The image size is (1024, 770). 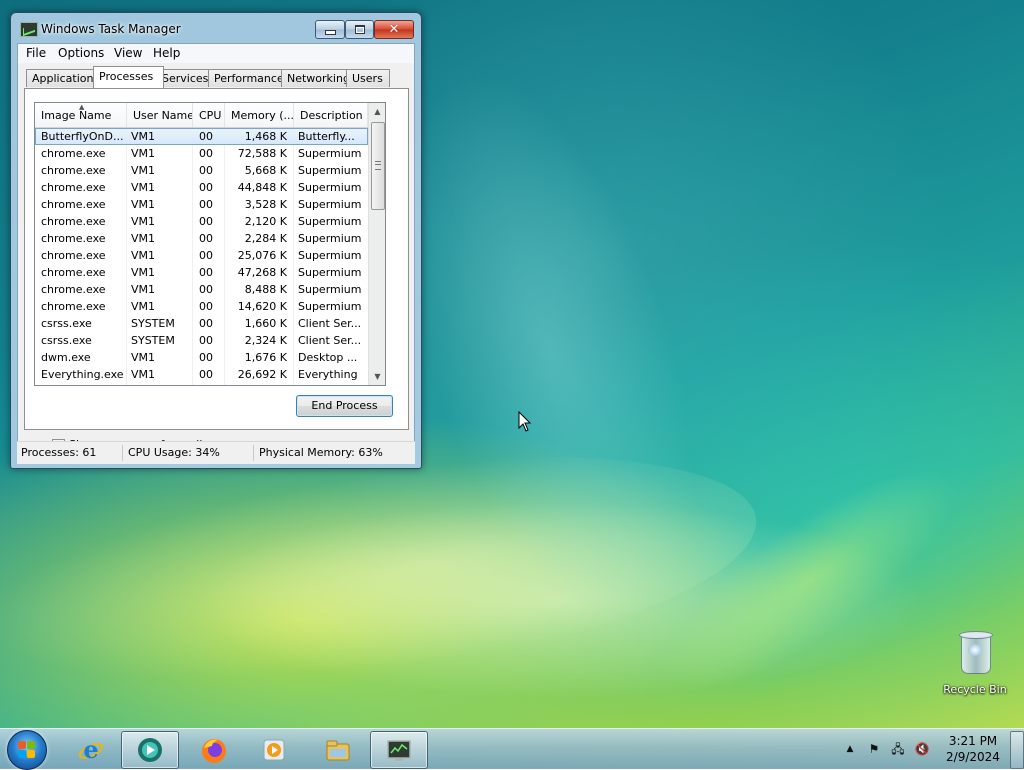 What do you see at coordinates (377, 376) in the screenshot?
I see `scroll-down-icon: ▼` at bounding box center [377, 376].